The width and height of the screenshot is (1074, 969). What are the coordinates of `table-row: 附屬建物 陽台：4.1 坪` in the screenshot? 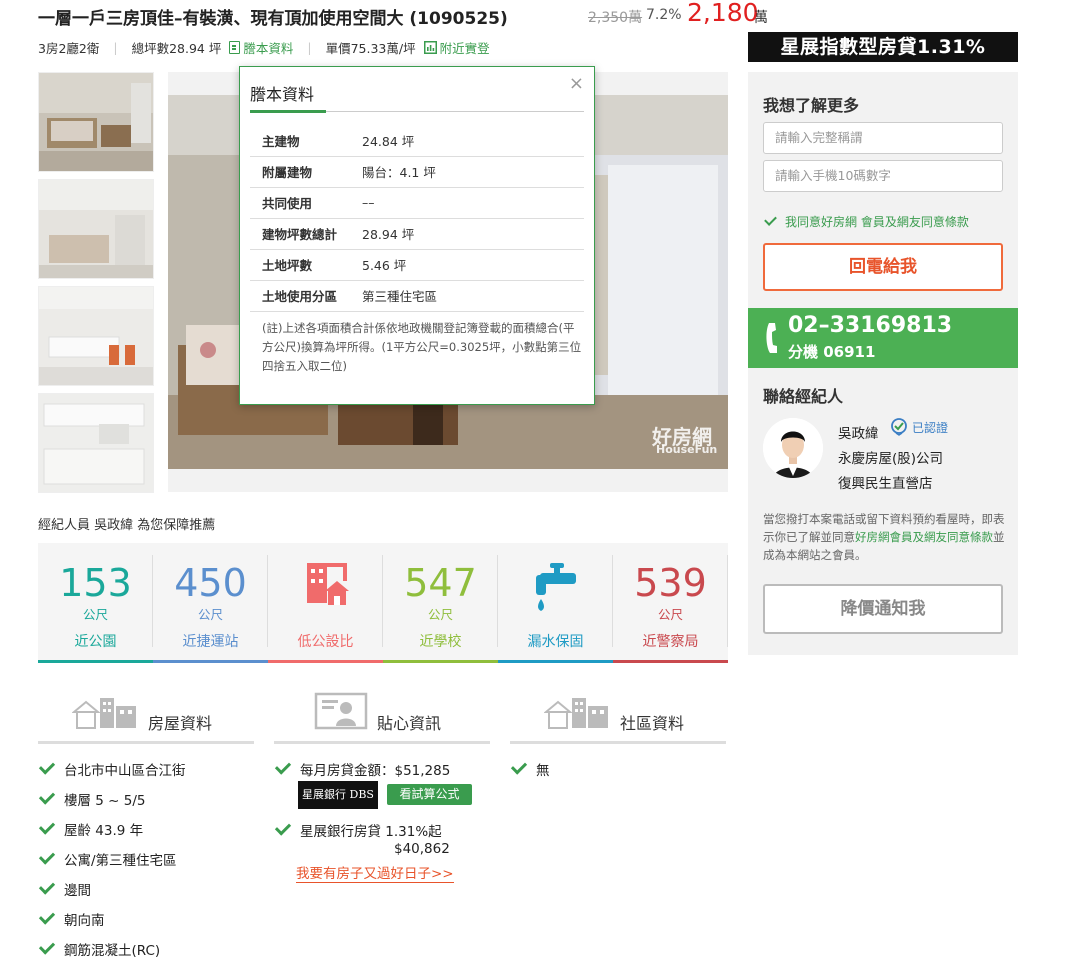 It's located at (417, 172).